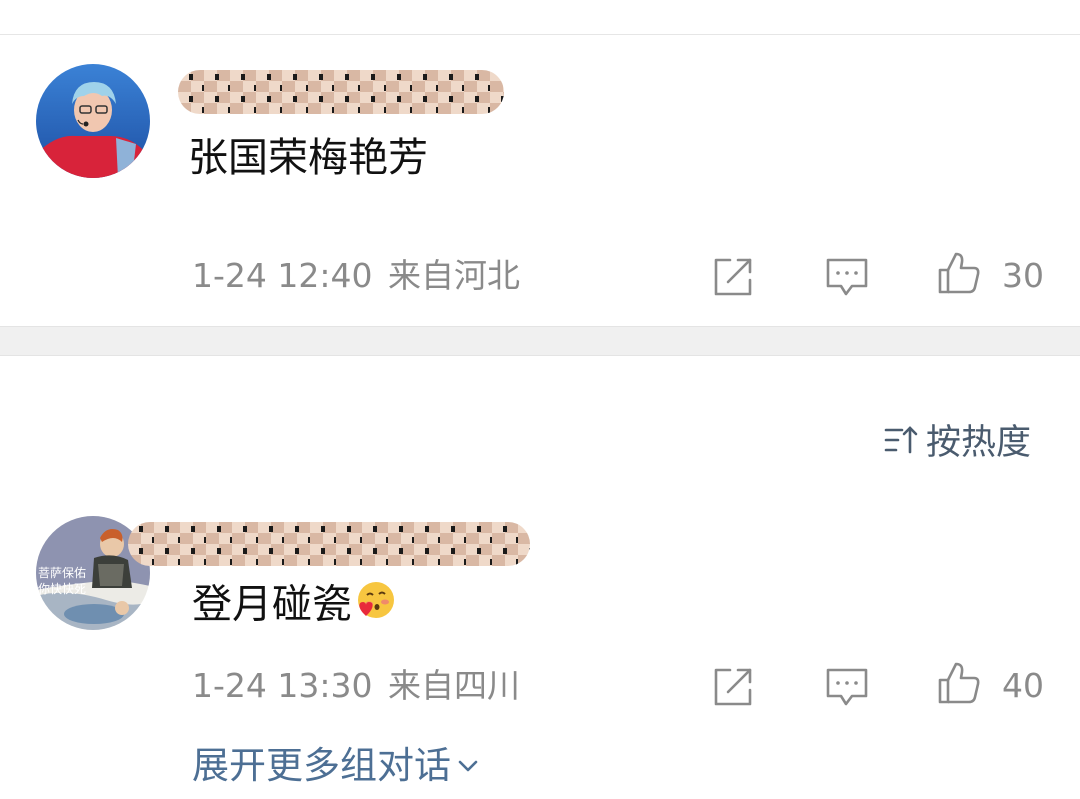  I want to click on comment-text-content: 登月碰瓷, so click(272, 604).